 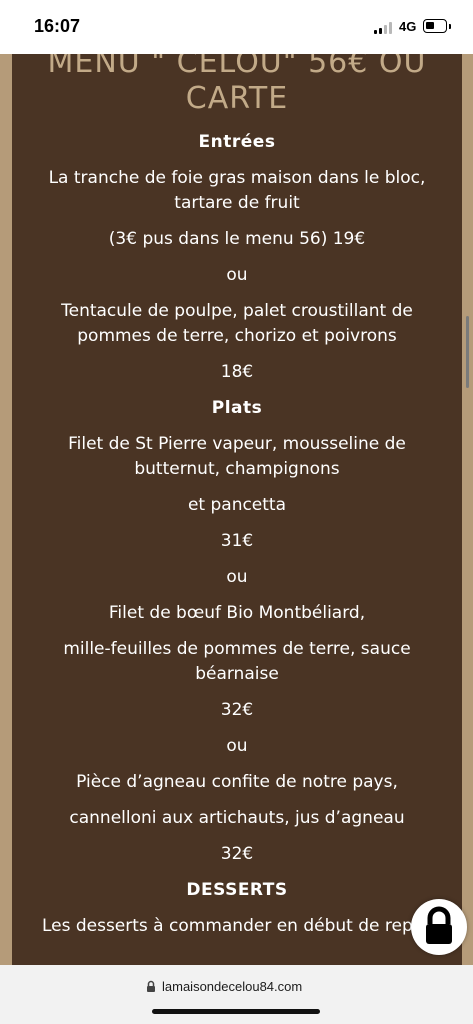 I want to click on browser-address-bar, so click(x=236, y=994).